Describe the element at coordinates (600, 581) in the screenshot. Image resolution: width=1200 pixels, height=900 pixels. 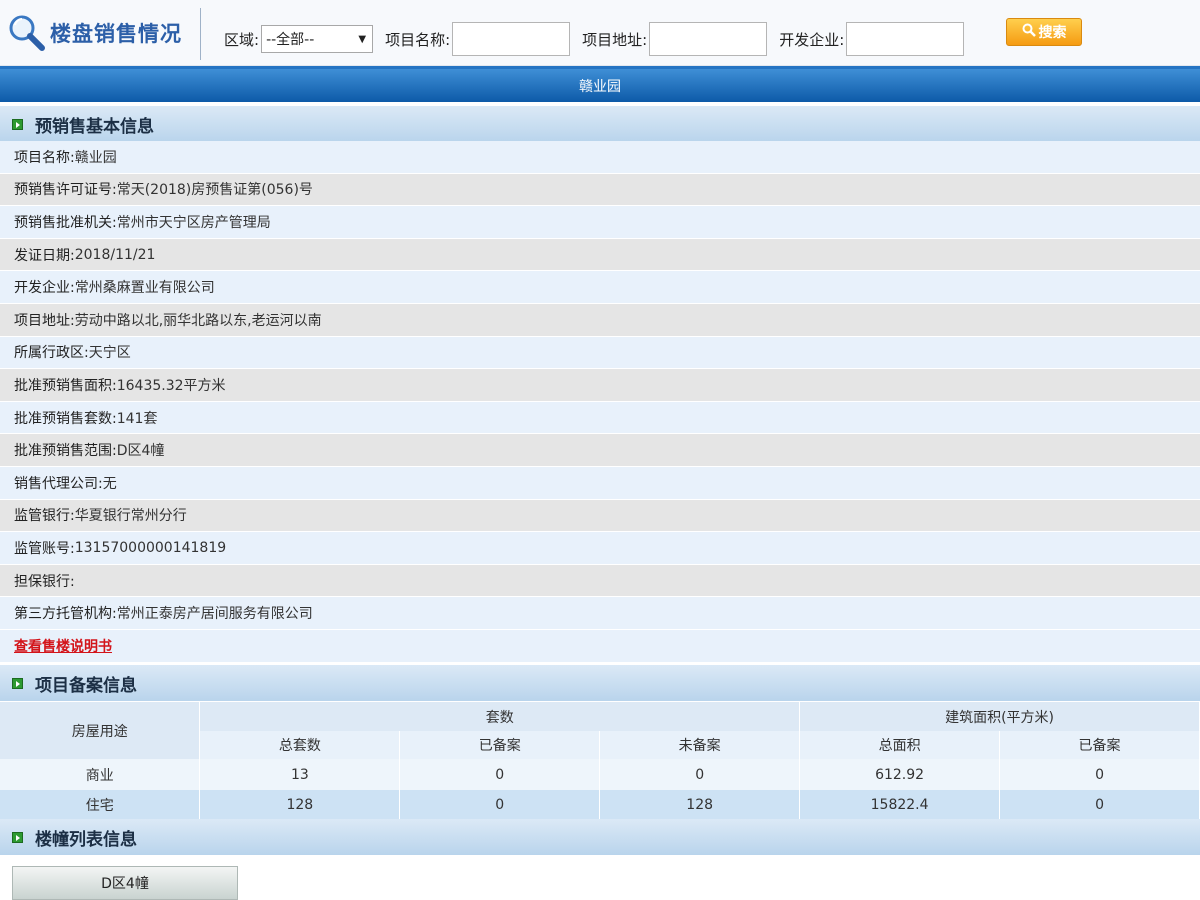
I see `info-row-guarantee-bank: 担保银行:` at that location.